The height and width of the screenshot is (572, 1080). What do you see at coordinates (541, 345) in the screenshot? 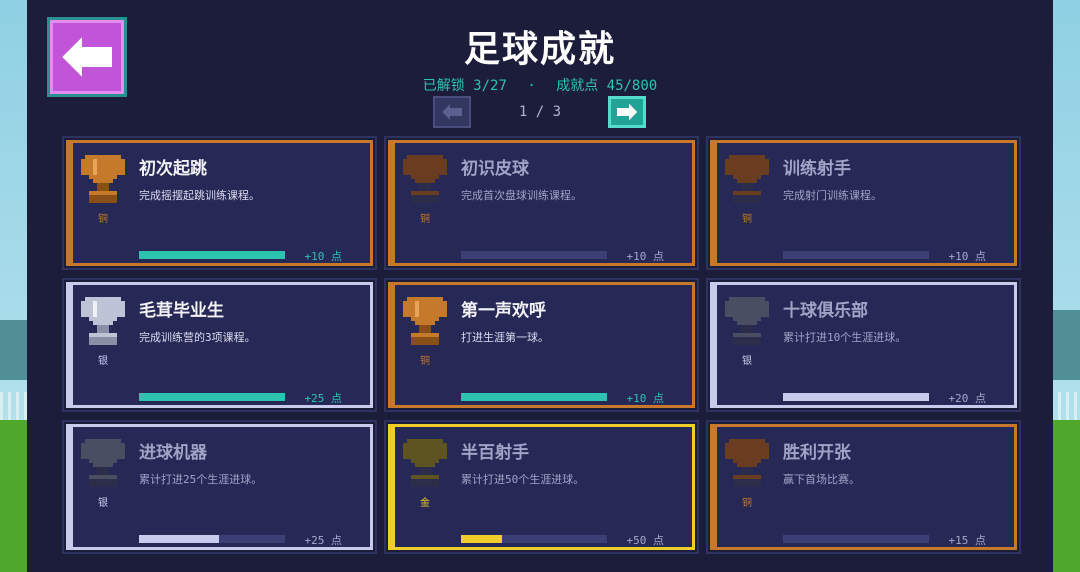
I see `achievement-card: 铜 第一声欢呼 打进生涯第一球。 +10 点` at bounding box center [541, 345].